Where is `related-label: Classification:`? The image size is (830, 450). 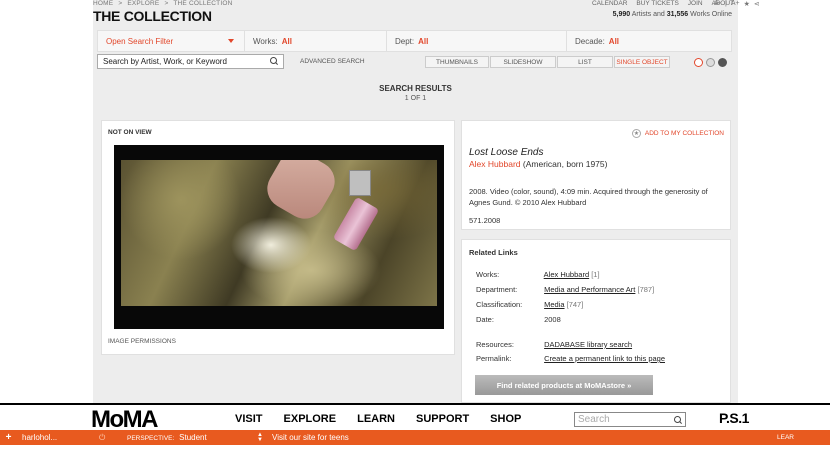
related-label: Classification: is located at coordinates (499, 304).